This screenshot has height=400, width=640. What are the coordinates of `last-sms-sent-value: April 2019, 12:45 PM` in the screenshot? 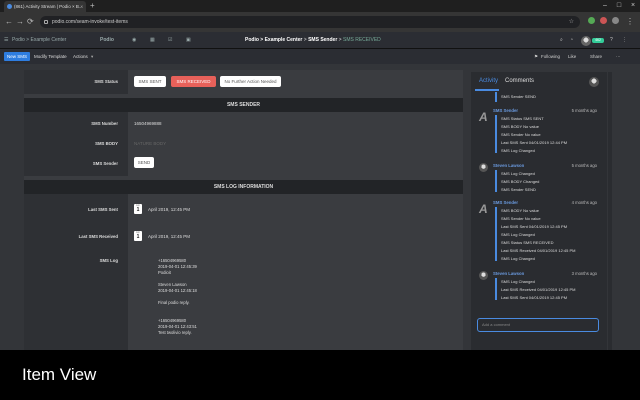 It's located at (169, 209).